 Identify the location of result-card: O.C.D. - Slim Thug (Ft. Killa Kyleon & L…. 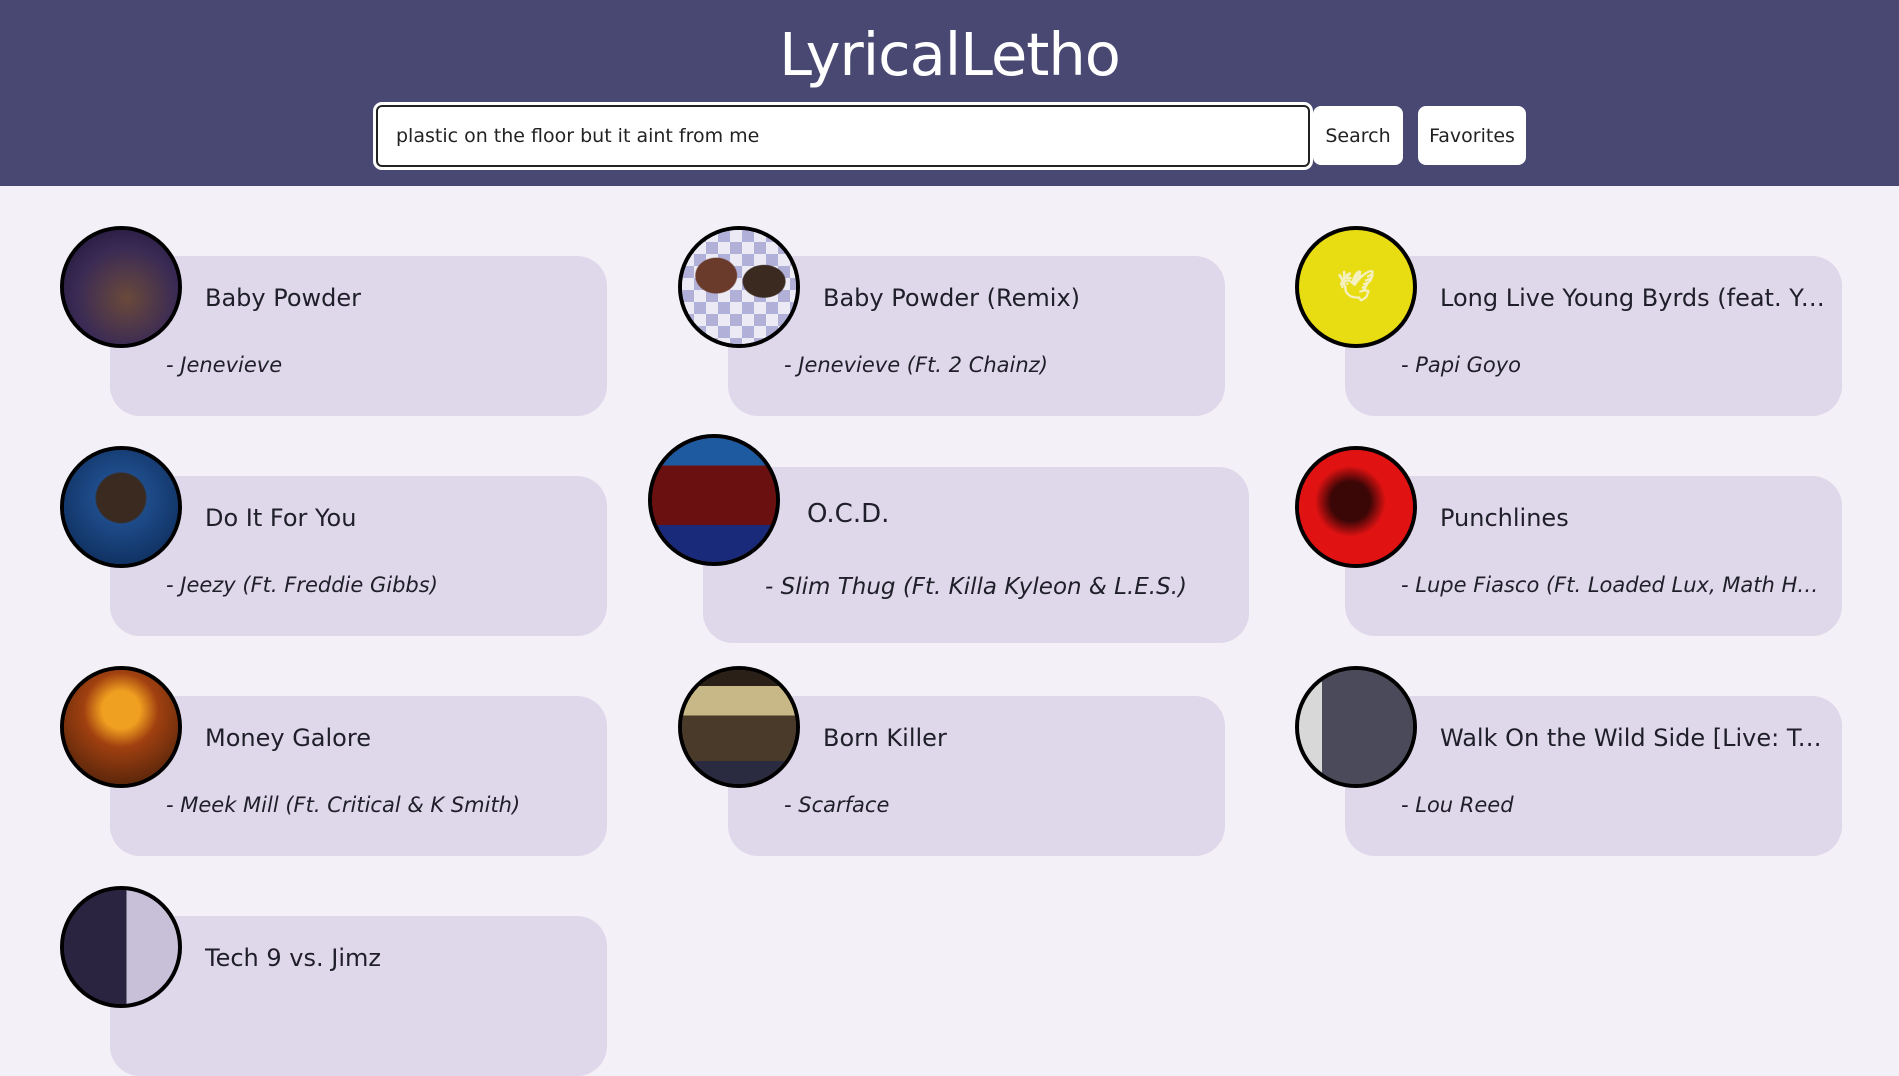
(976, 555).